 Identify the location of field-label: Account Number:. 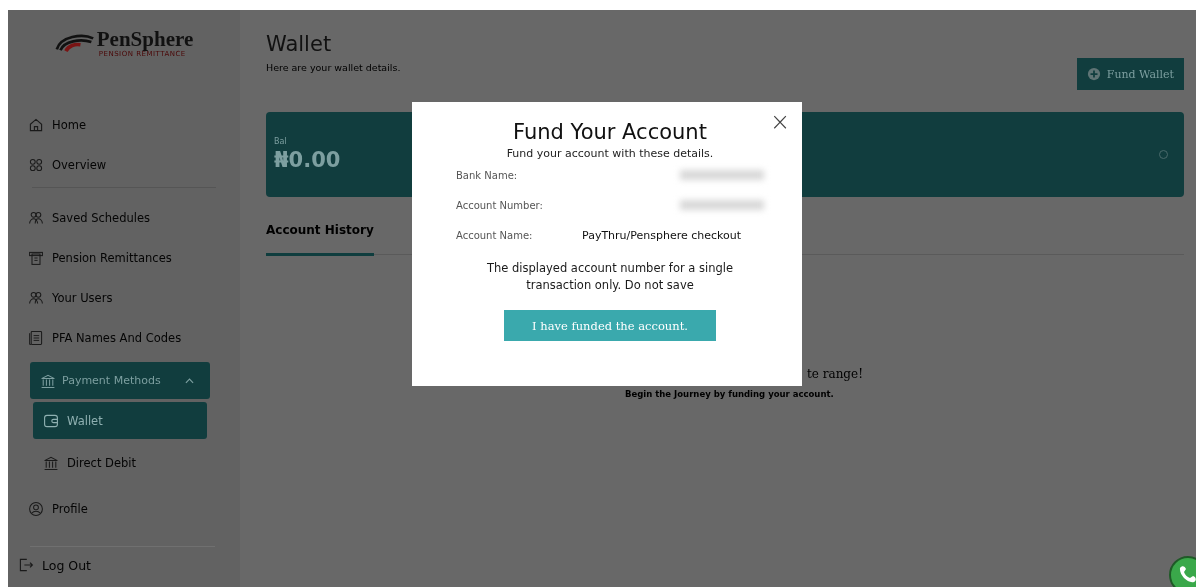
(500, 205).